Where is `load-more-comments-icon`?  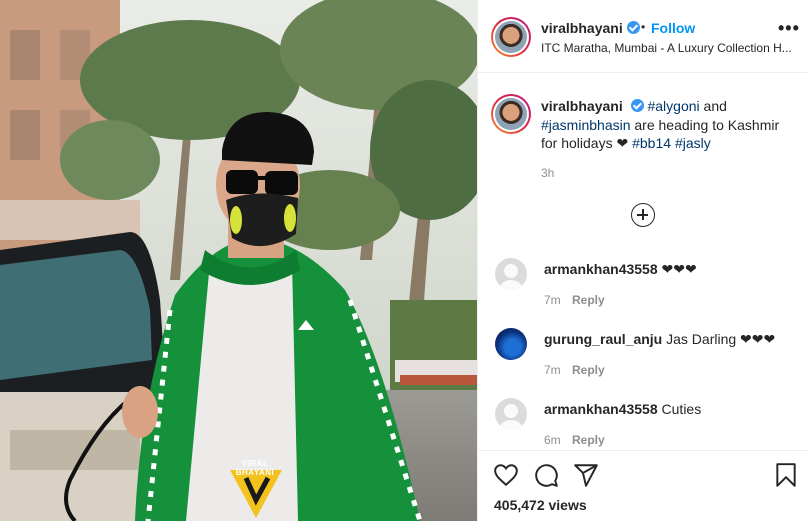 load-more-comments-icon is located at coordinates (643, 215).